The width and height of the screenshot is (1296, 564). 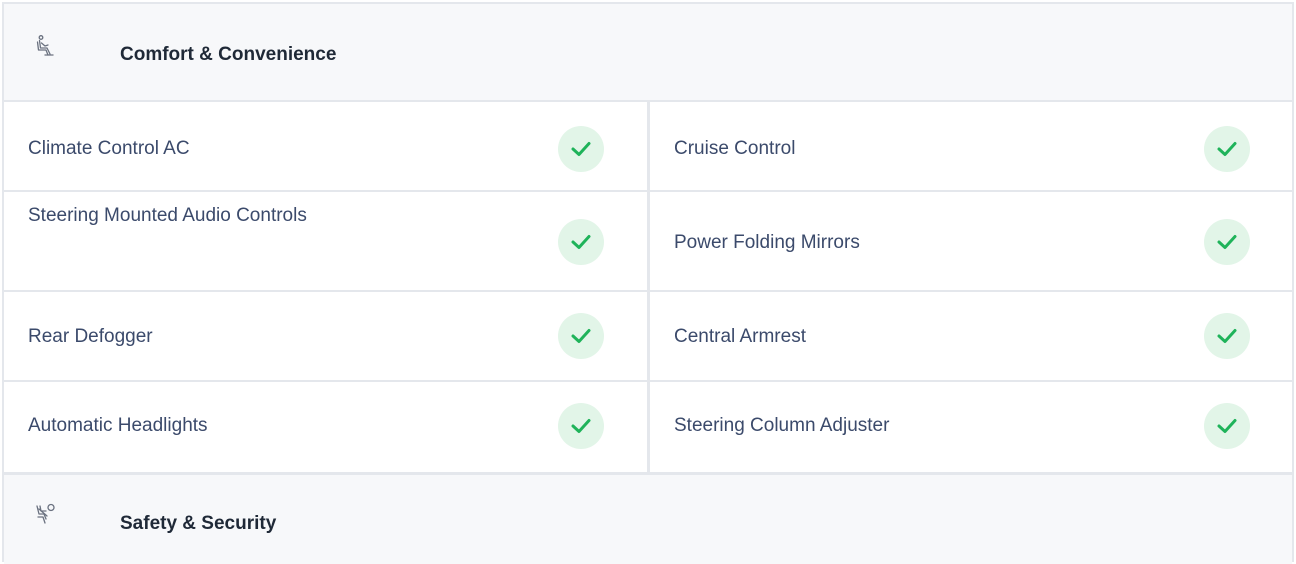 What do you see at coordinates (325, 146) in the screenshot?
I see `feature-item: Climate Control AC` at bounding box center [325, 146].